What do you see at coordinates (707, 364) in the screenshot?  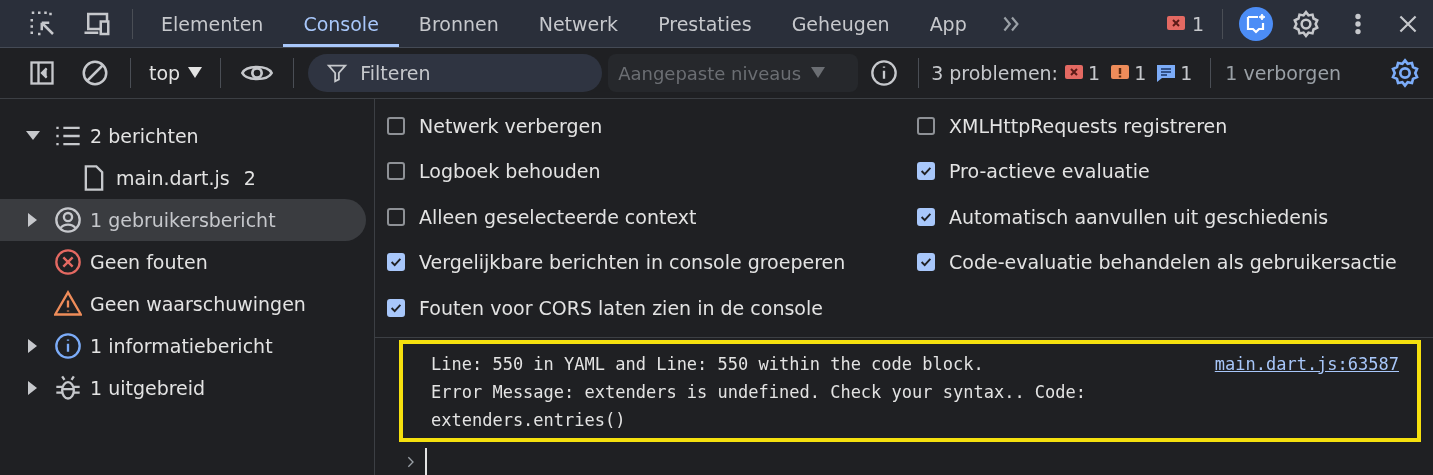 I see `message-text: Line: 550 in YAML and Line: 550 within the code block.` at bounding box center [707, 364].